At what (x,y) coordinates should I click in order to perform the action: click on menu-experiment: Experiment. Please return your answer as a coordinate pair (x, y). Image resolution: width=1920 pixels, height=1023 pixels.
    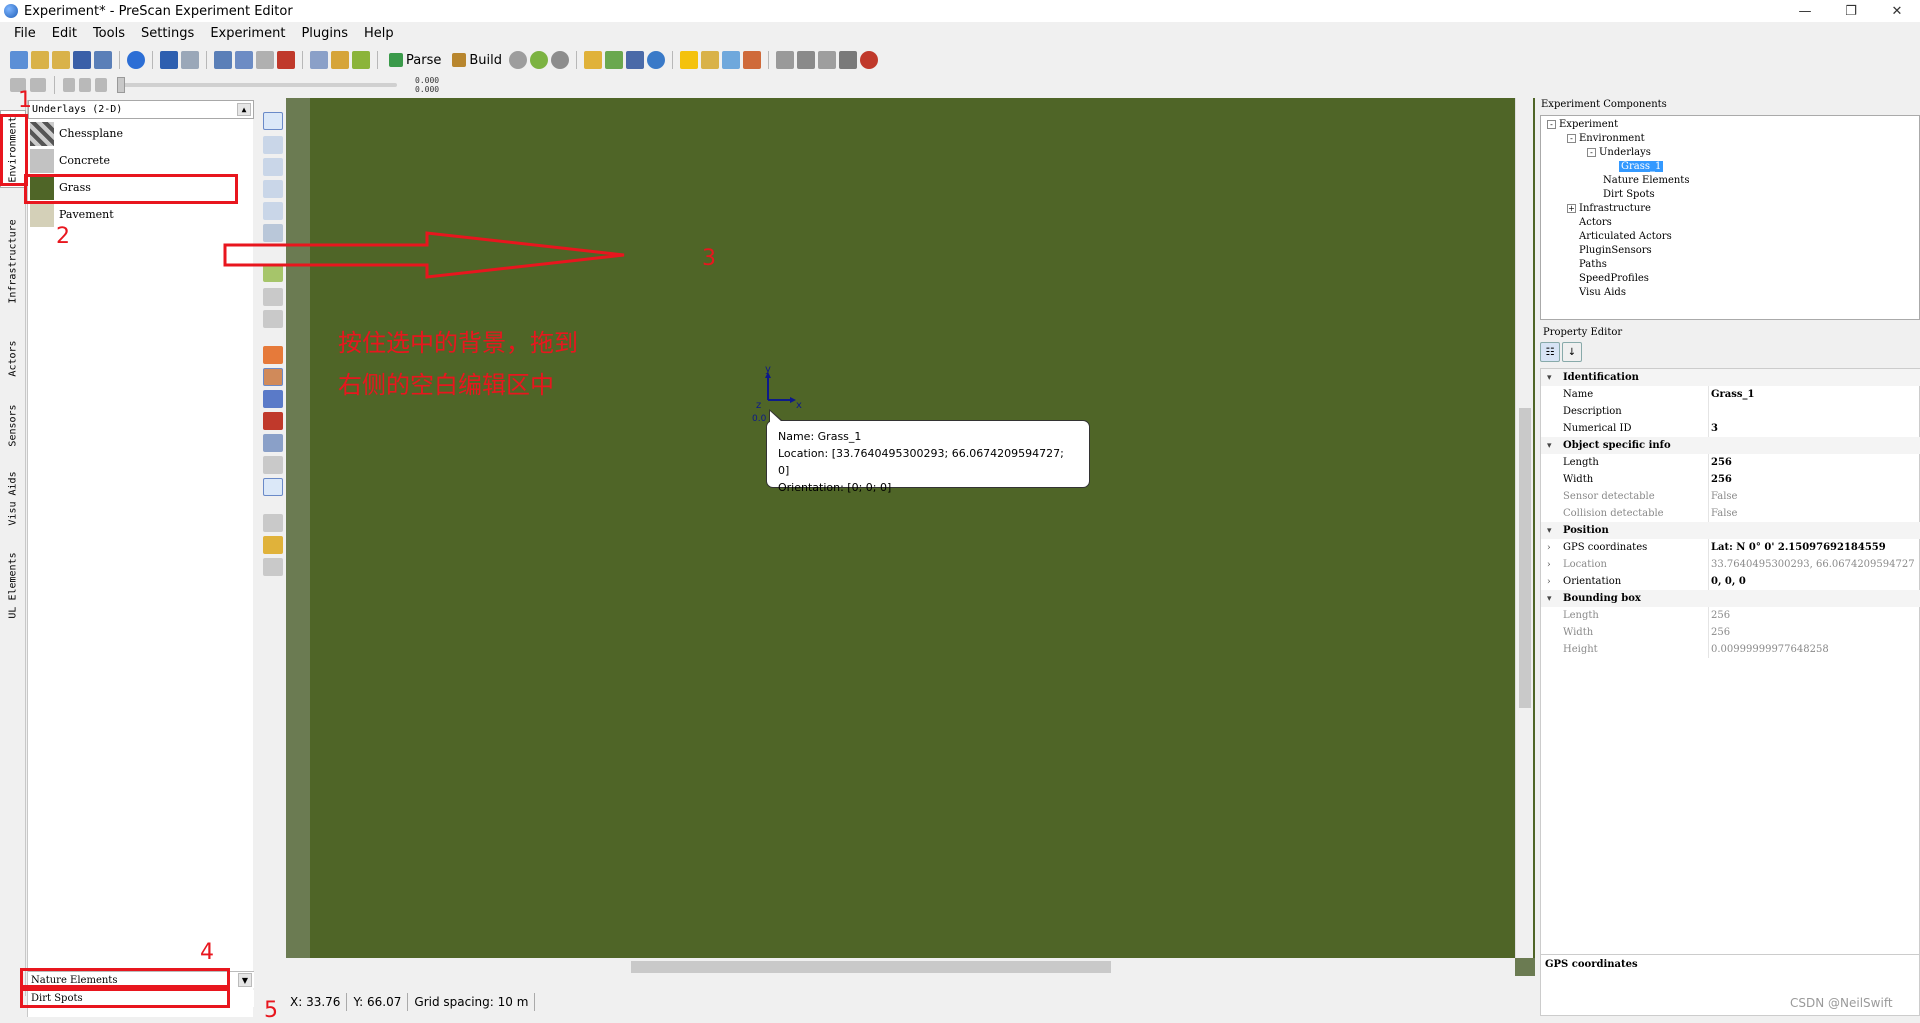
    Looking at the image, I should click on (247, 34).